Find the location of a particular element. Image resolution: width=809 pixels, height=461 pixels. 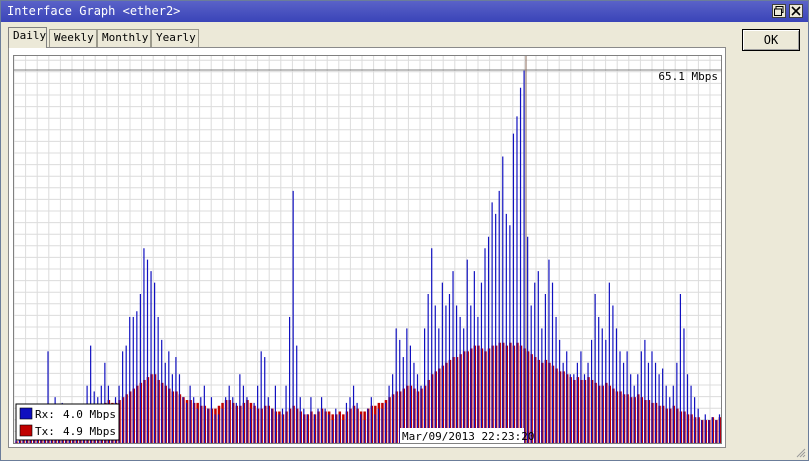

restore-icon is located at coordinates (779, 11).